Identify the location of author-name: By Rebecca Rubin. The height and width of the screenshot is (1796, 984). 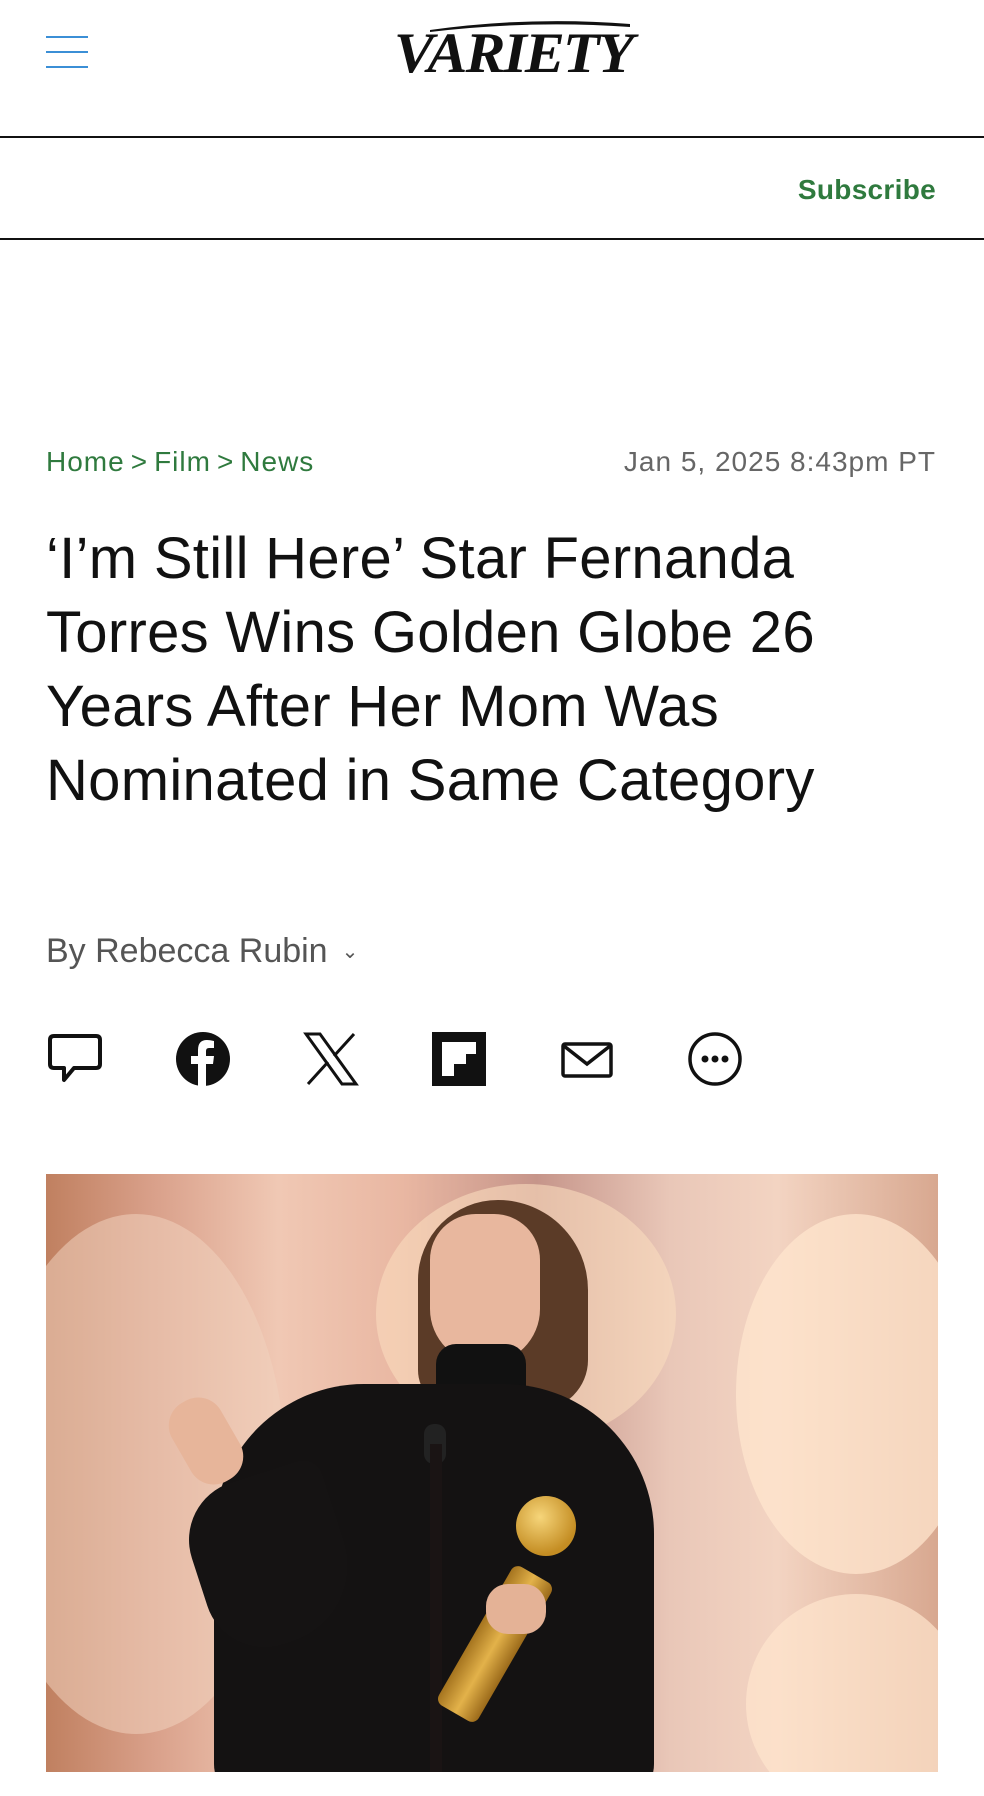
(187, 951).